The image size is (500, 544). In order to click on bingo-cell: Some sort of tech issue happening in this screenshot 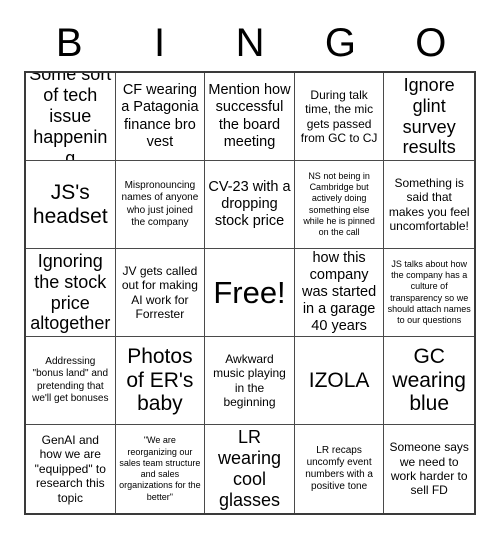, I will do `click(71, 117)`.